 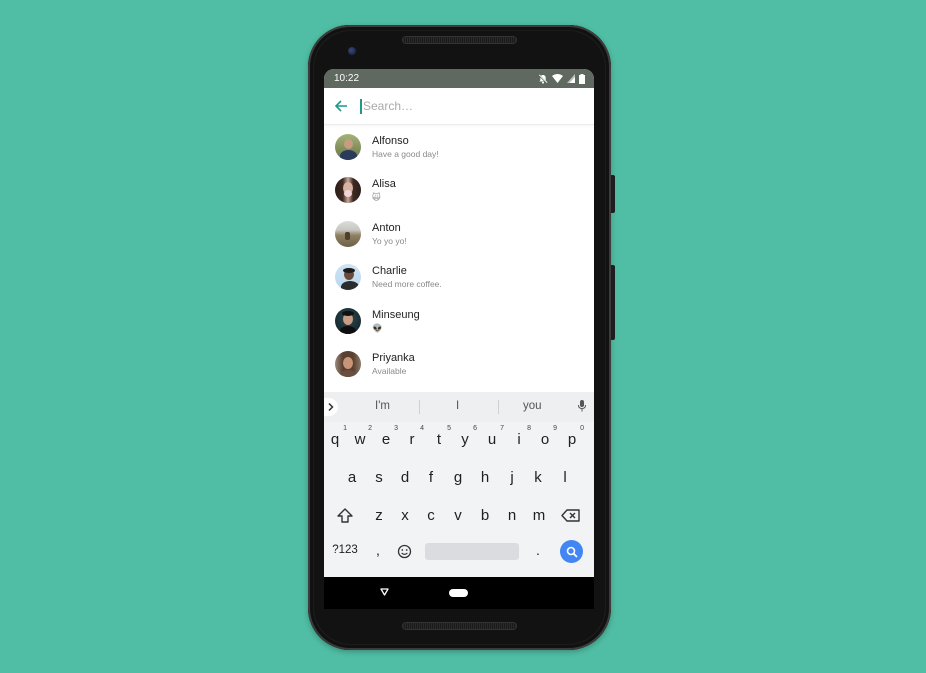 What do you see at coordinates (512, 515) in the screenshot?
I see `key-n: n` at bounding box center [512, 515].